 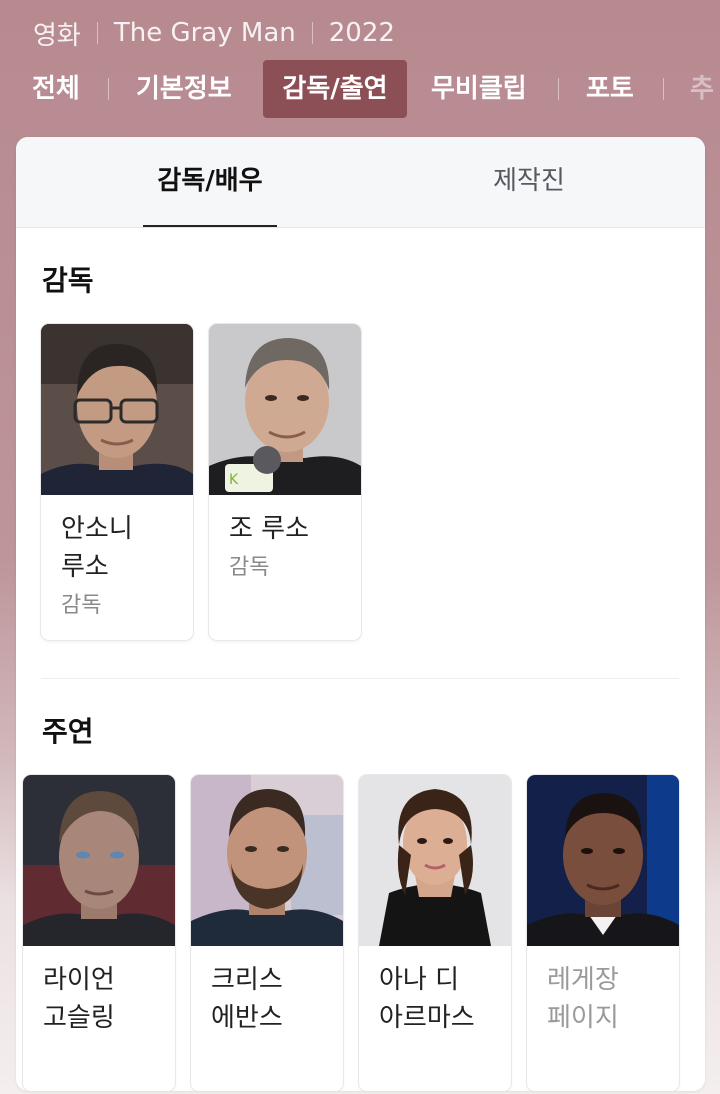 What do you see at coordinates (479, 89) in the screenshot?
I see `nav-tab-movie-clips: 무비클립` at bounding box center [479, 89].